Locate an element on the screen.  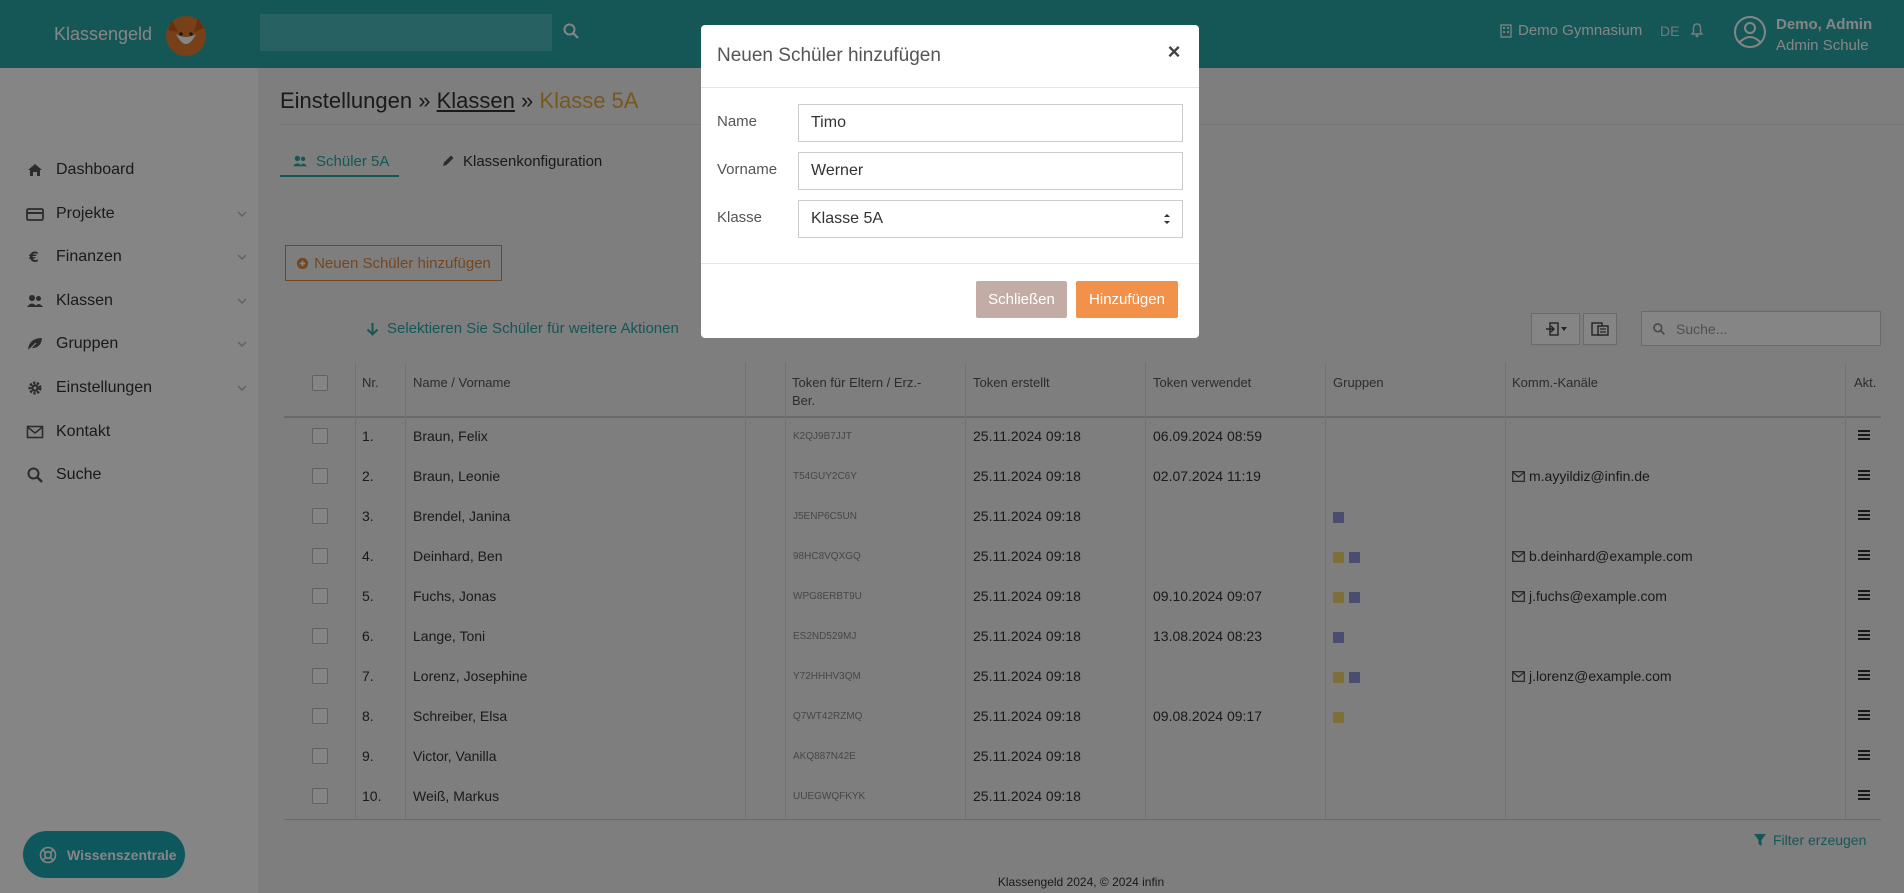
add-button: Hinzufügen is located at coordinates (1127, 299).